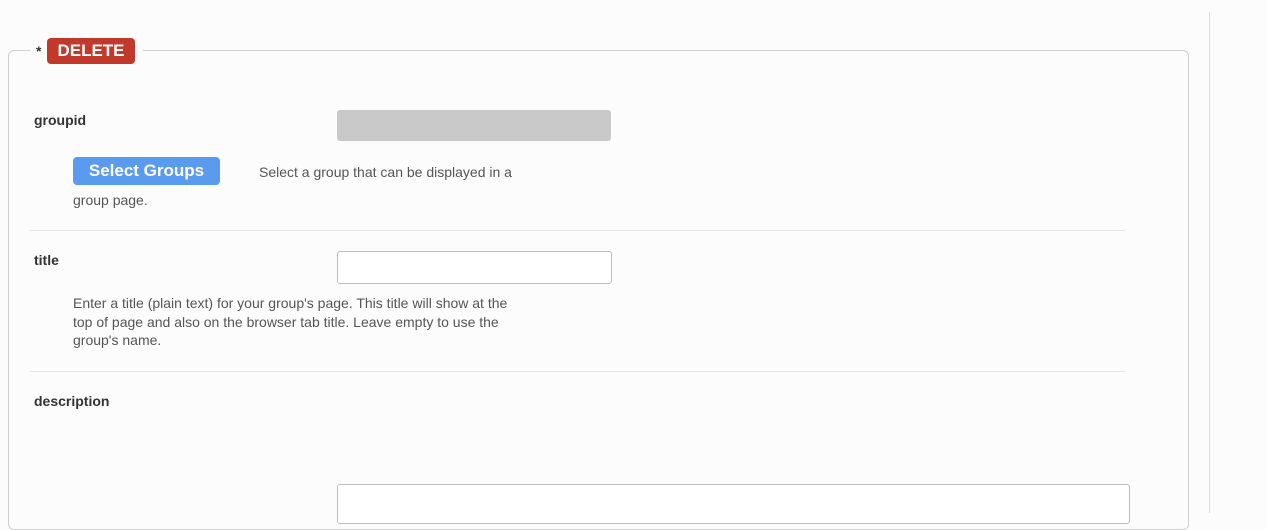 The image size is (1266, 530). I want to click on title-help-line-3: group's name., so click(117, 340).